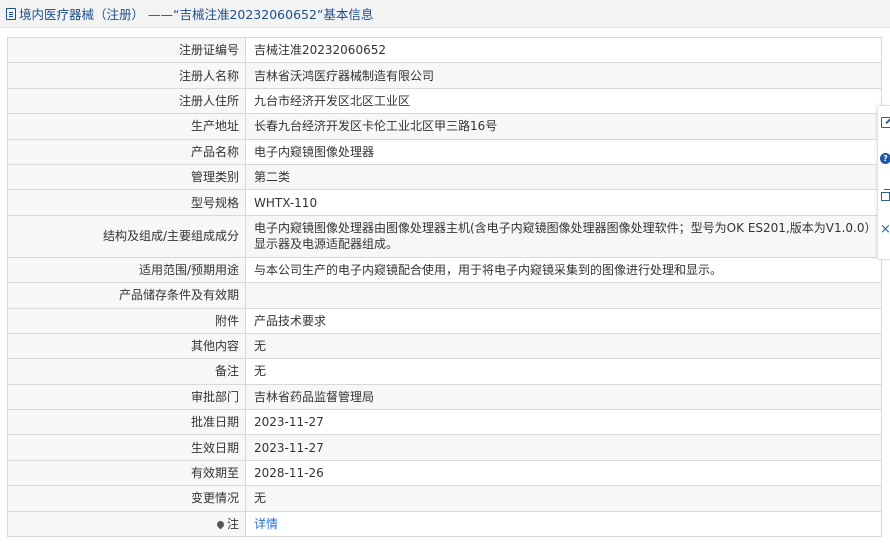  What do you see at coordinates (196, 14) in the screenshot?
I see `page-title: 境内医疗器械（注册） ——“吉械注准20232060652”基本信息` at bounding box center [196, 14].